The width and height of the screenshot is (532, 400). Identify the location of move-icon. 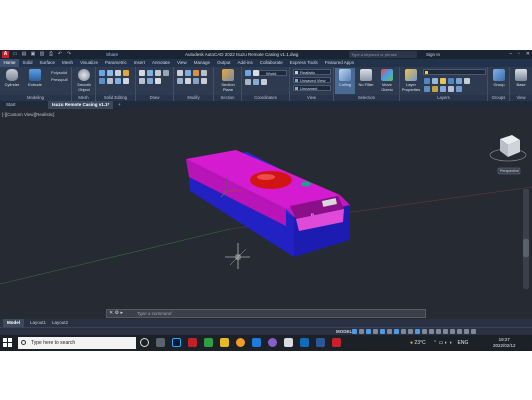
(180, 73).